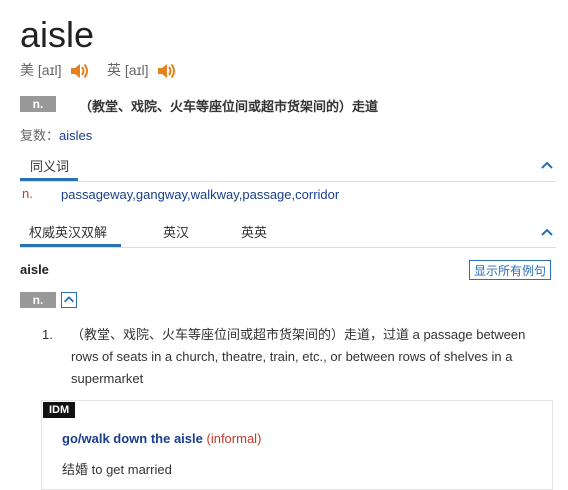  Describe the element at coordinates (510, 270) in the screenshot. I see `show-all-examples-button: 显示所有例句` at that location.